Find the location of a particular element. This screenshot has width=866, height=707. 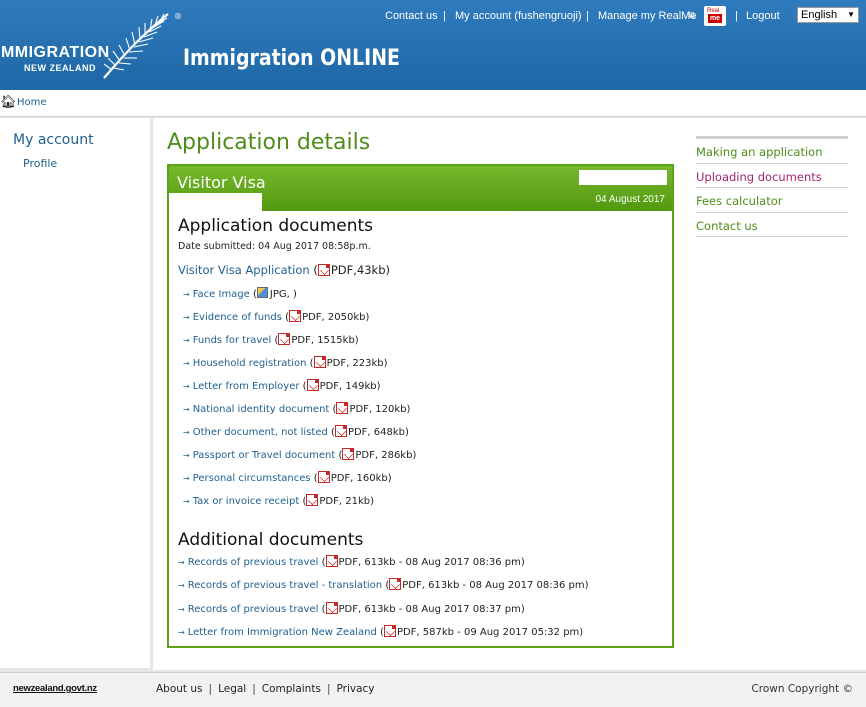

right-nav-item: Uploading documents is located at coordinates (772, 175).